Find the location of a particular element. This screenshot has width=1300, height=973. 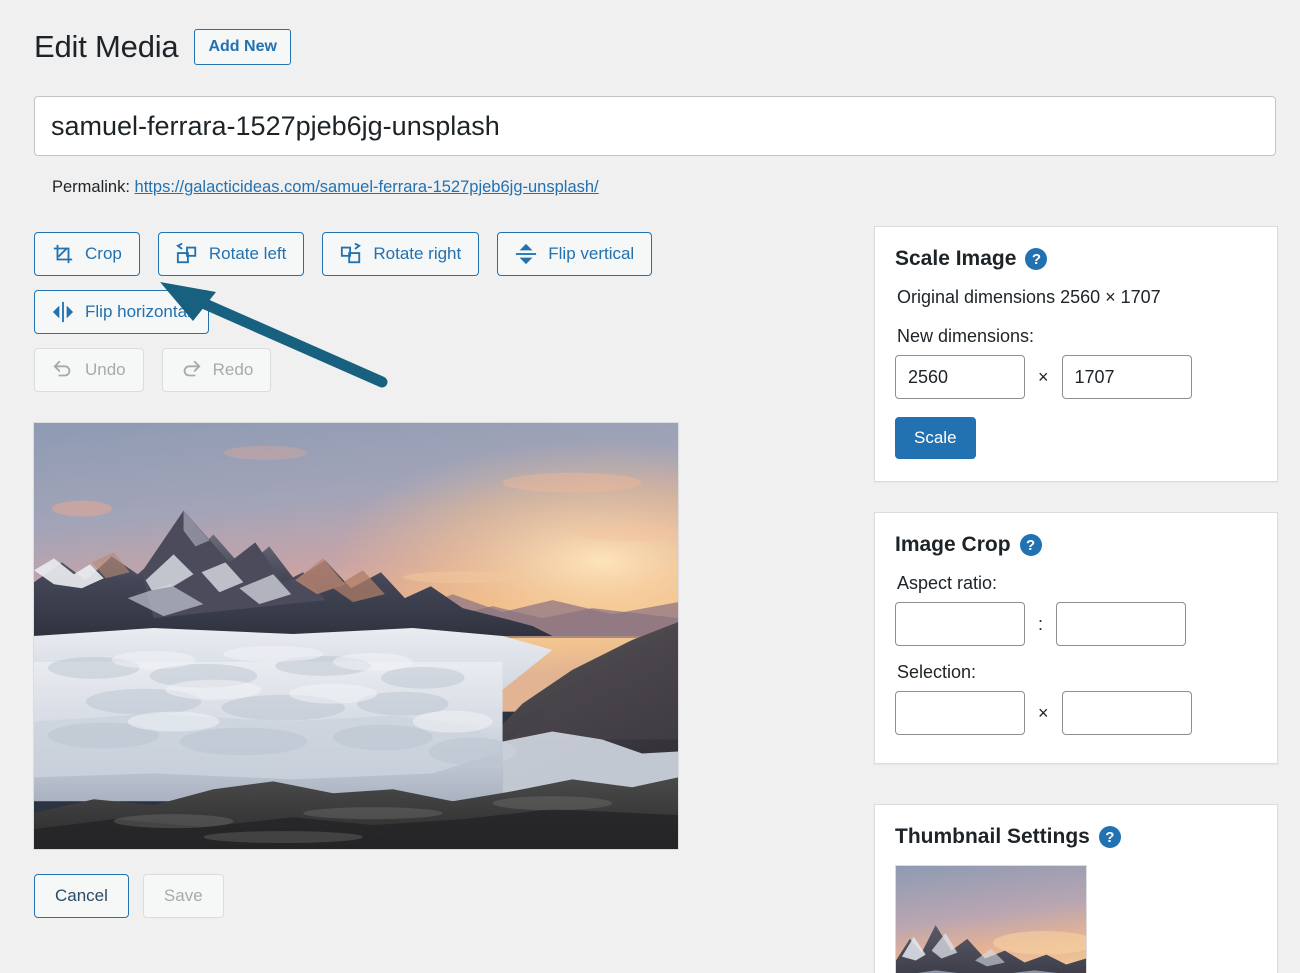

cancel-button: Cancel is located at coordinates (81, 896).